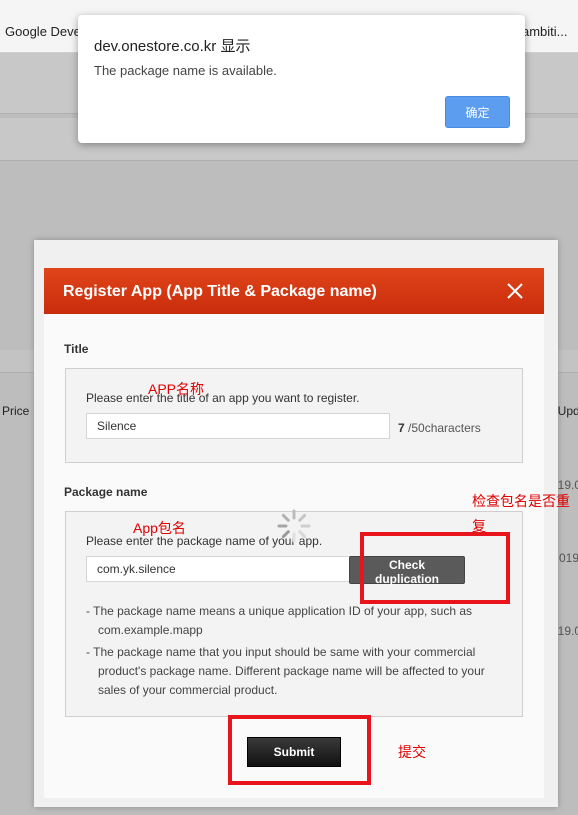  What do you see at coordinates (515, 291) in the screenshot?
I see `close-icon` at bounding box center [515, 291].